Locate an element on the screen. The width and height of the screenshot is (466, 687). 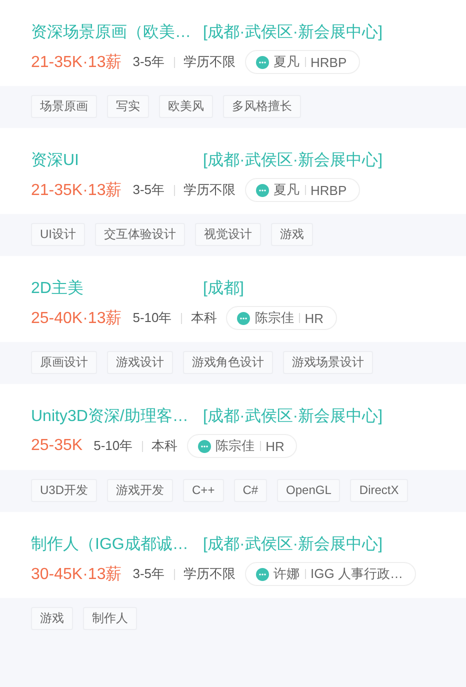
skill-tag: 制作人 is located at coordinates (110, 618).